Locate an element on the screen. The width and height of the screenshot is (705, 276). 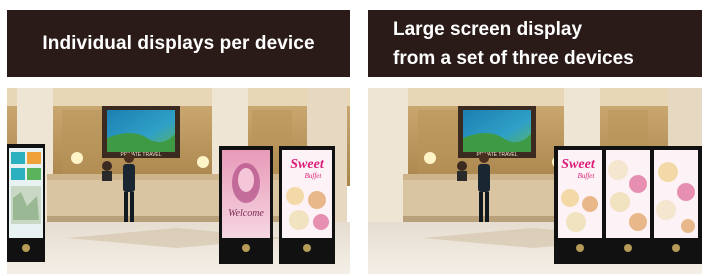
welcome-text: Welcome is located at coordinates (246, 213).